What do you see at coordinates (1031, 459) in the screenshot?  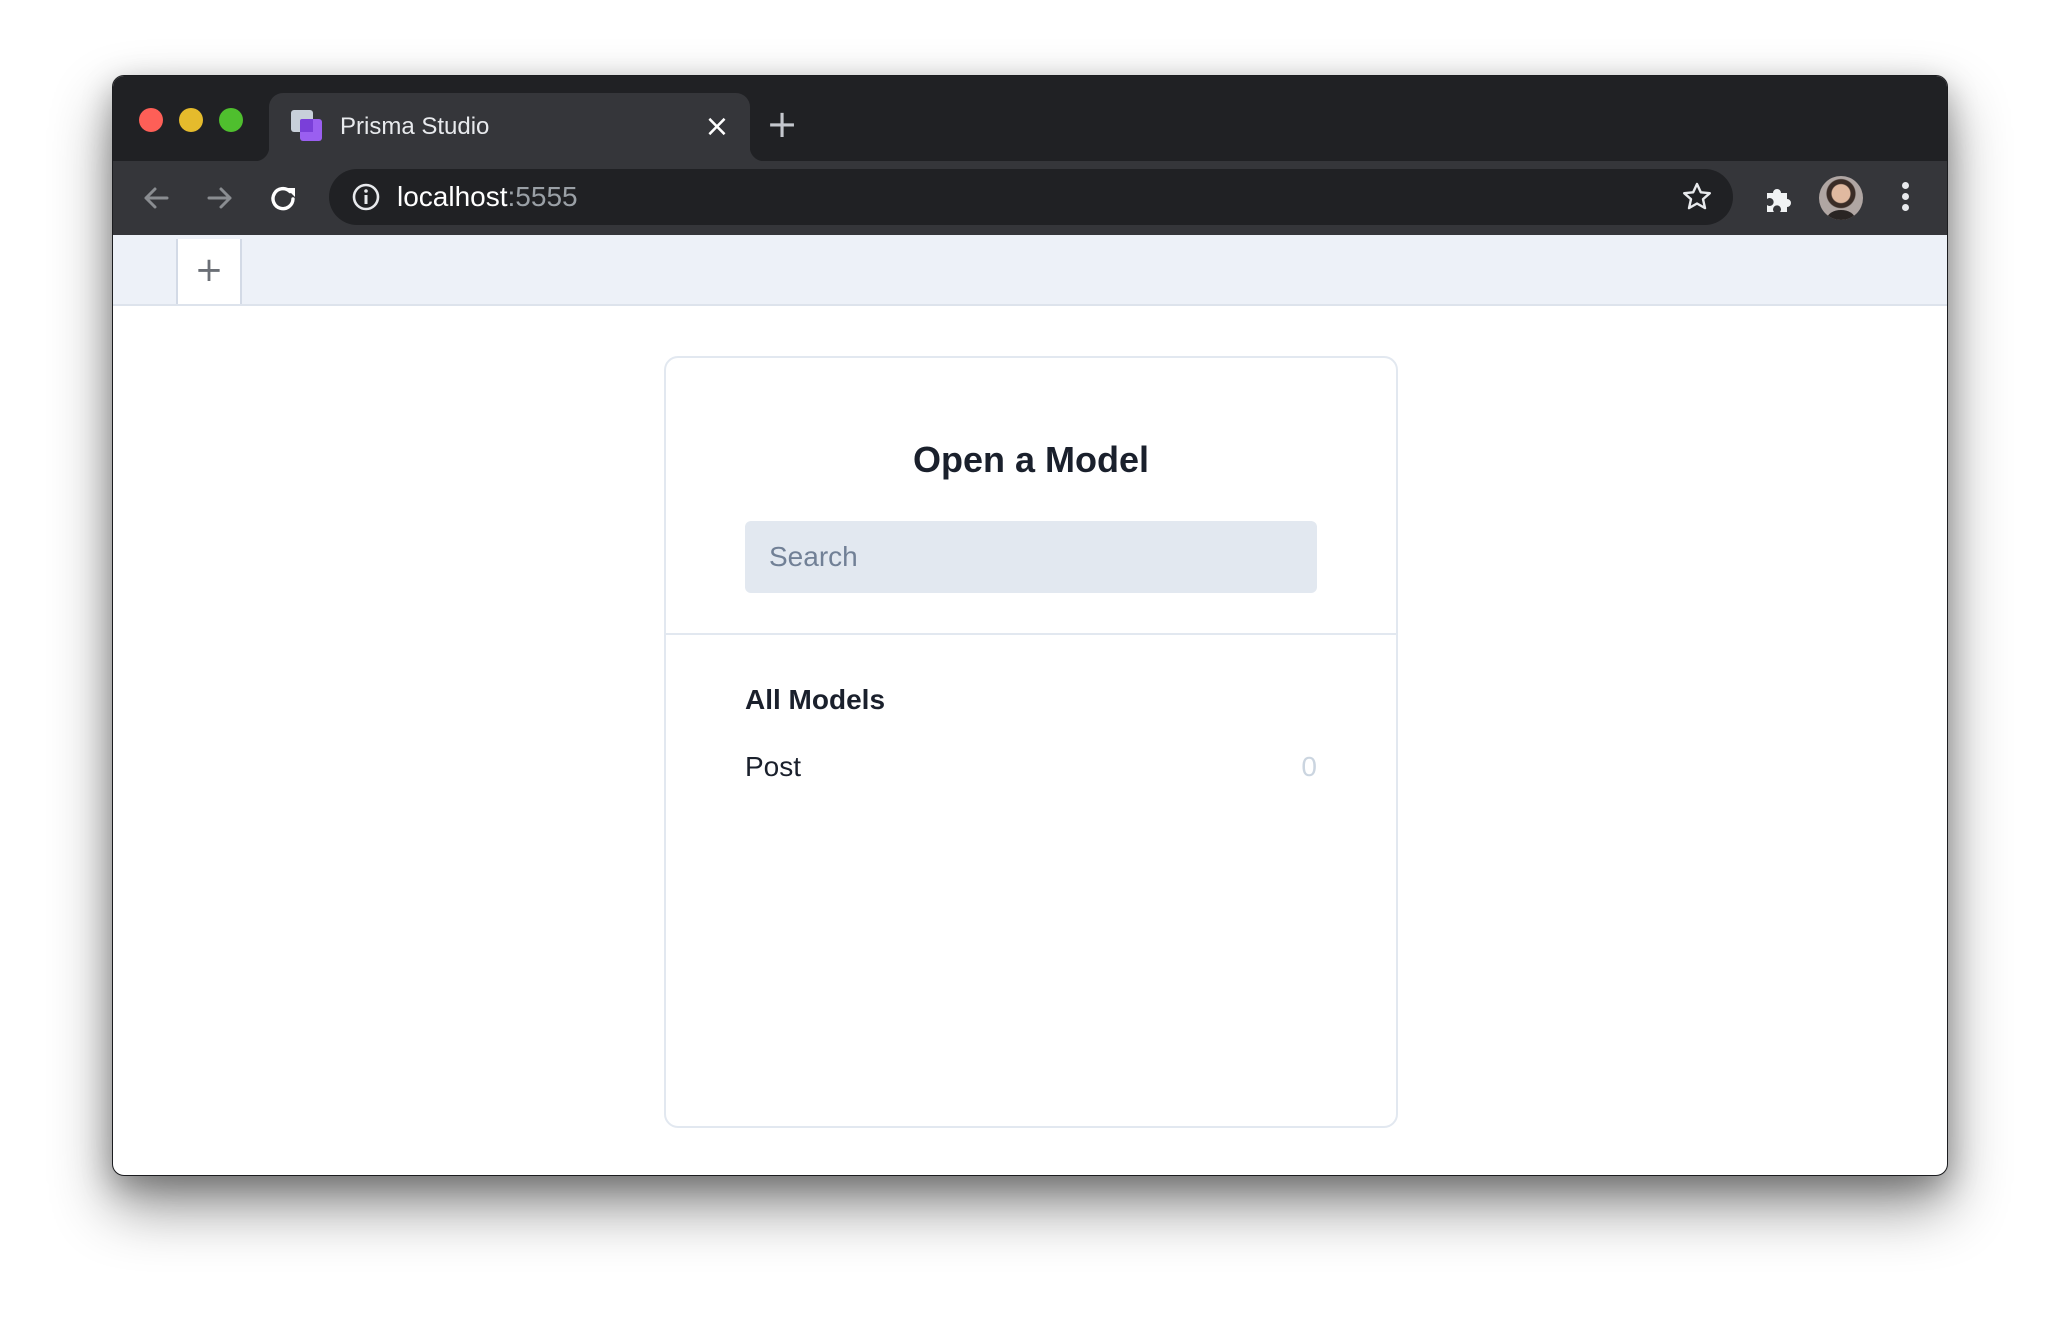 I see `dialog-title: Open a Model` at bounding box center [1031, 459].